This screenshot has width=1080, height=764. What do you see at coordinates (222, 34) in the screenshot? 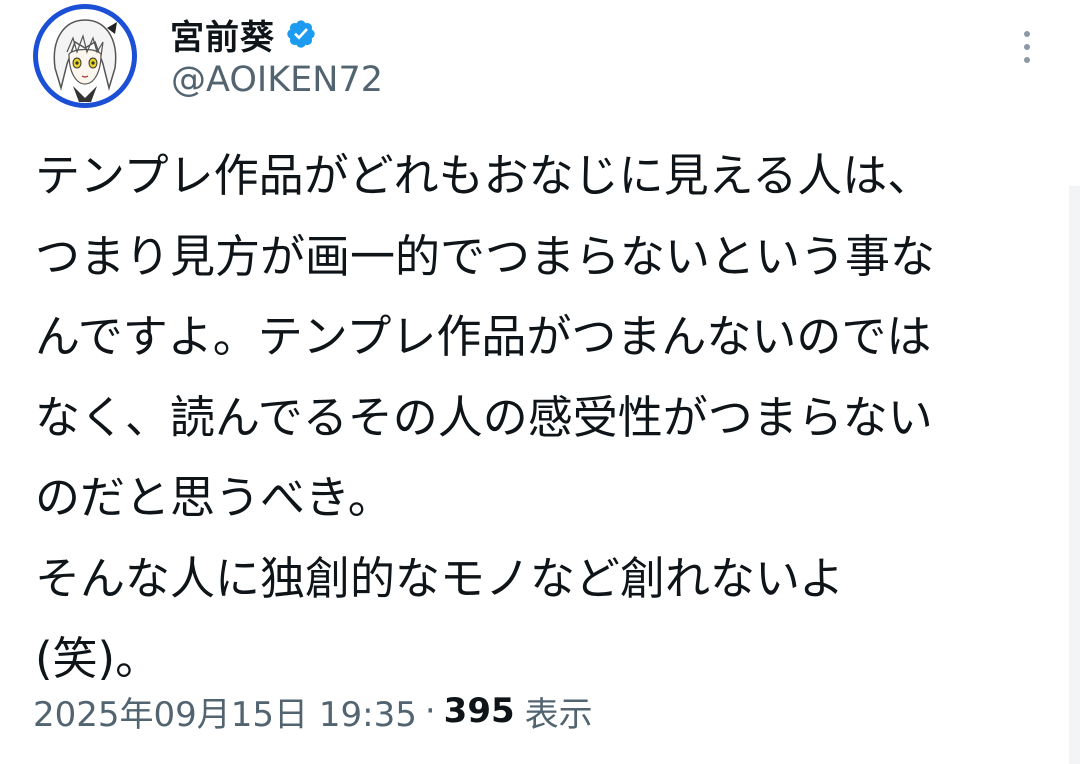
I see `display-name: 宮前葵` at bounding box center [222, 34].